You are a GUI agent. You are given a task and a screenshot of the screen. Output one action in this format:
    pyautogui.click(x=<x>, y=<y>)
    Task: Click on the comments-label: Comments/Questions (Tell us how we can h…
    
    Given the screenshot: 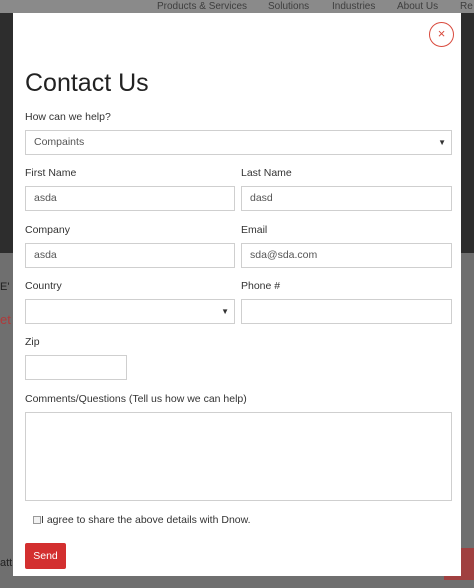 What is the action you would take?
    pyautogui.click(x=136, y=399)
    